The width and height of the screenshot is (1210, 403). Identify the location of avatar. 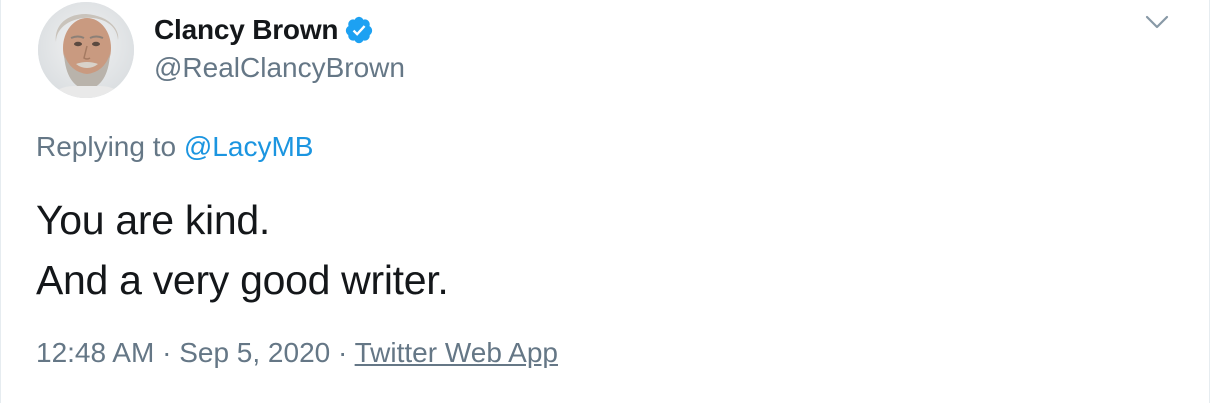
(86, 50).